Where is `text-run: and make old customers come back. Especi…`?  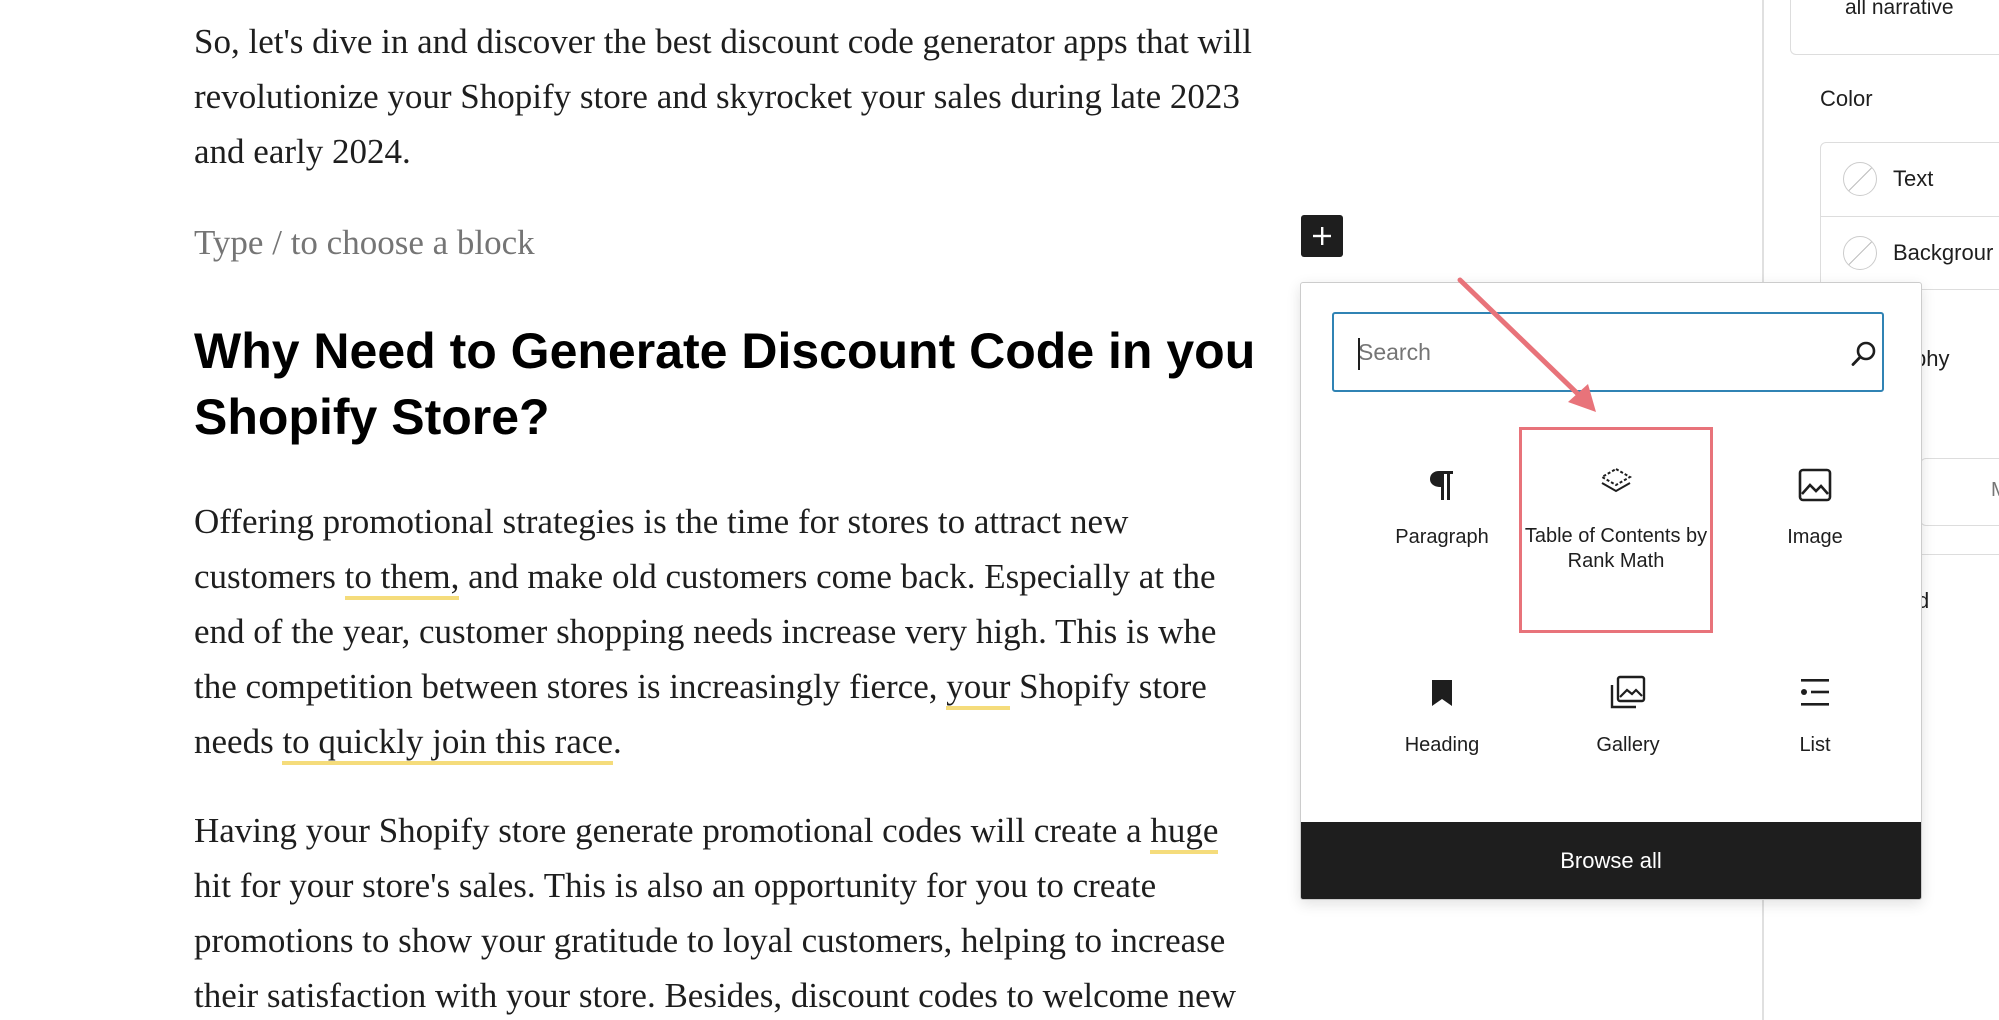
text-run: and make old customers come back. Especi… is located at coordinates (837, 576).